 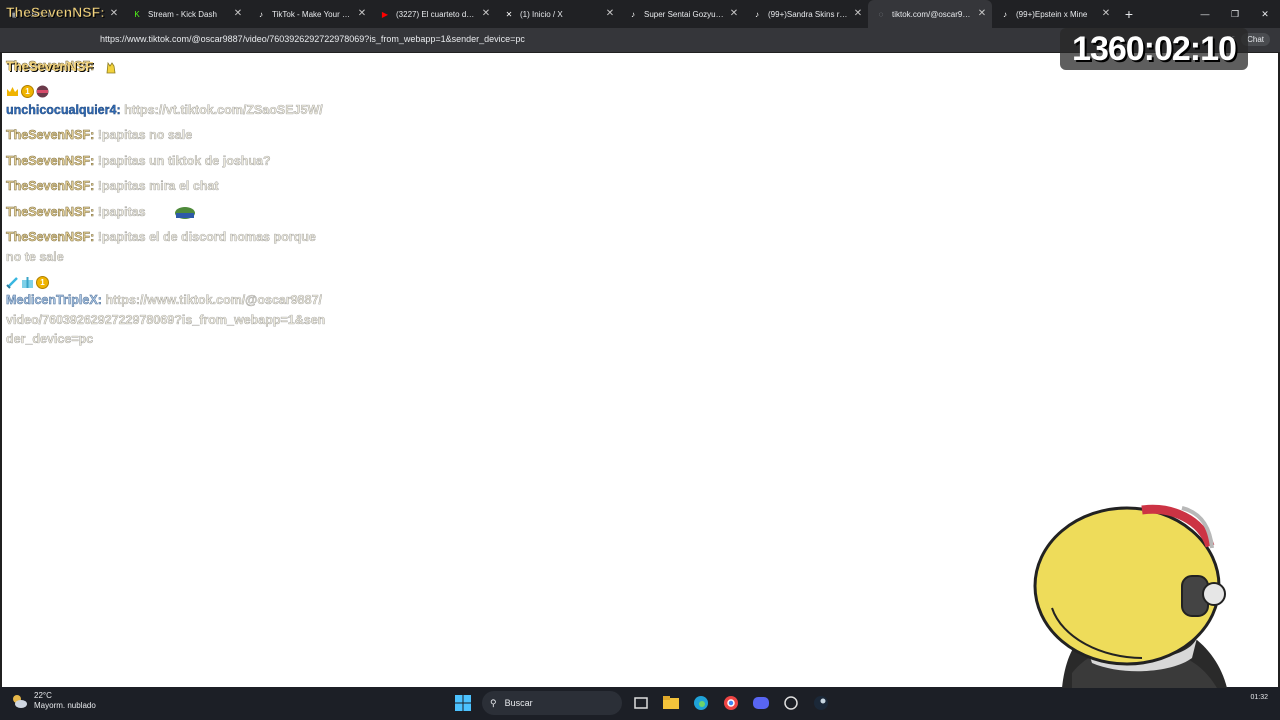 I want to click on tab-title: Super Sentai Gozyuger, so click(x=685, y=14).